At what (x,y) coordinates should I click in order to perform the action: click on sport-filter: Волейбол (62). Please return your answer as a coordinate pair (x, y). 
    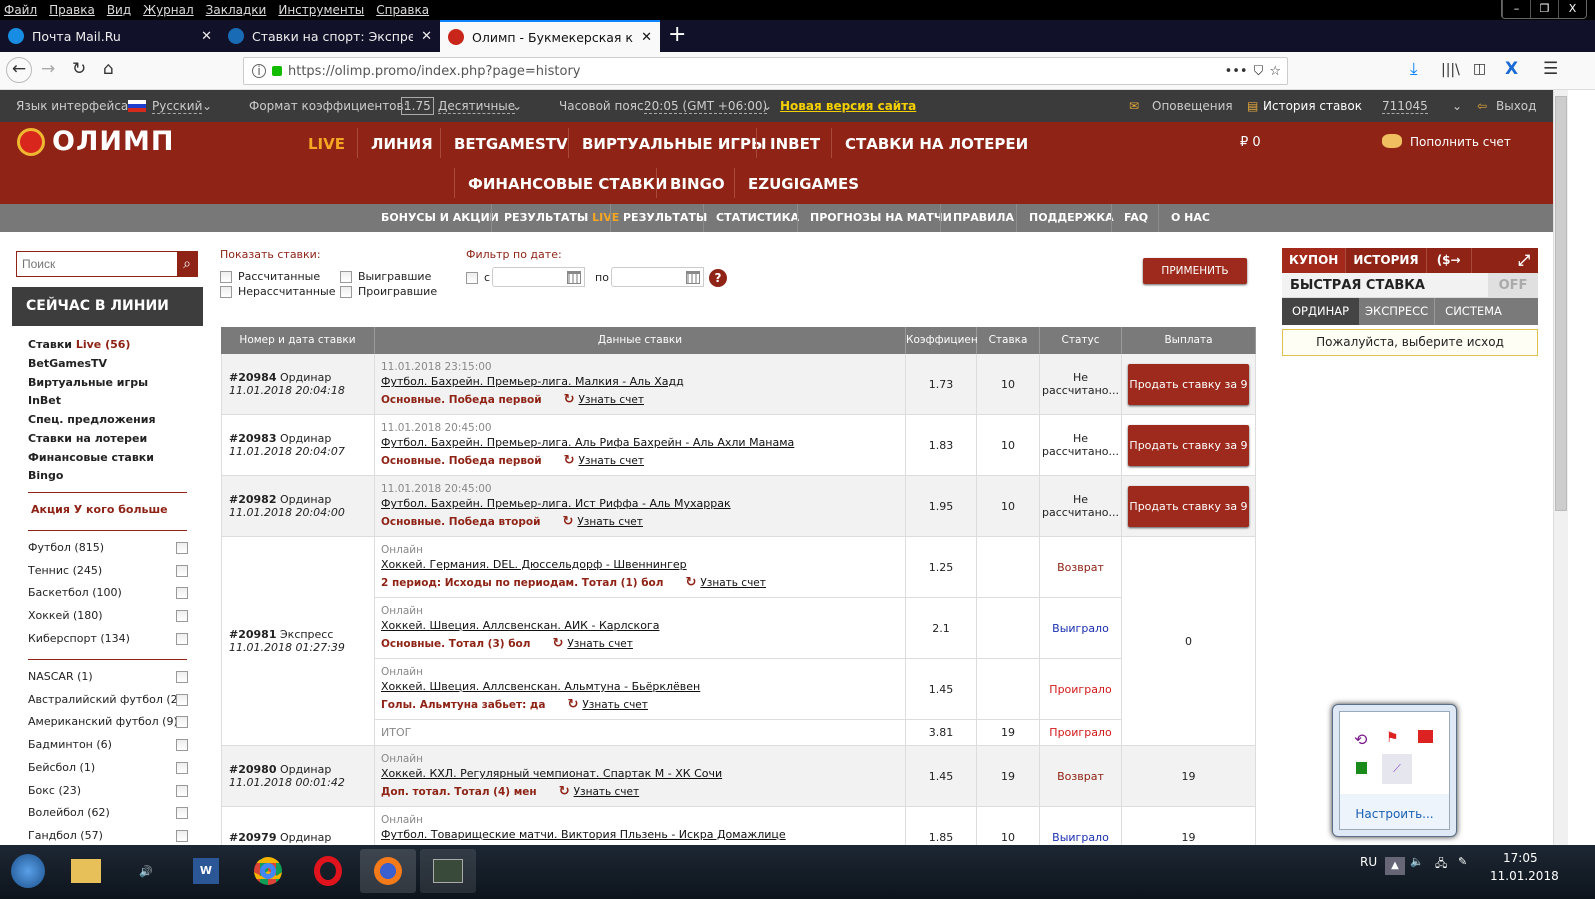
    Looking at the image, I should click on (108, 813).